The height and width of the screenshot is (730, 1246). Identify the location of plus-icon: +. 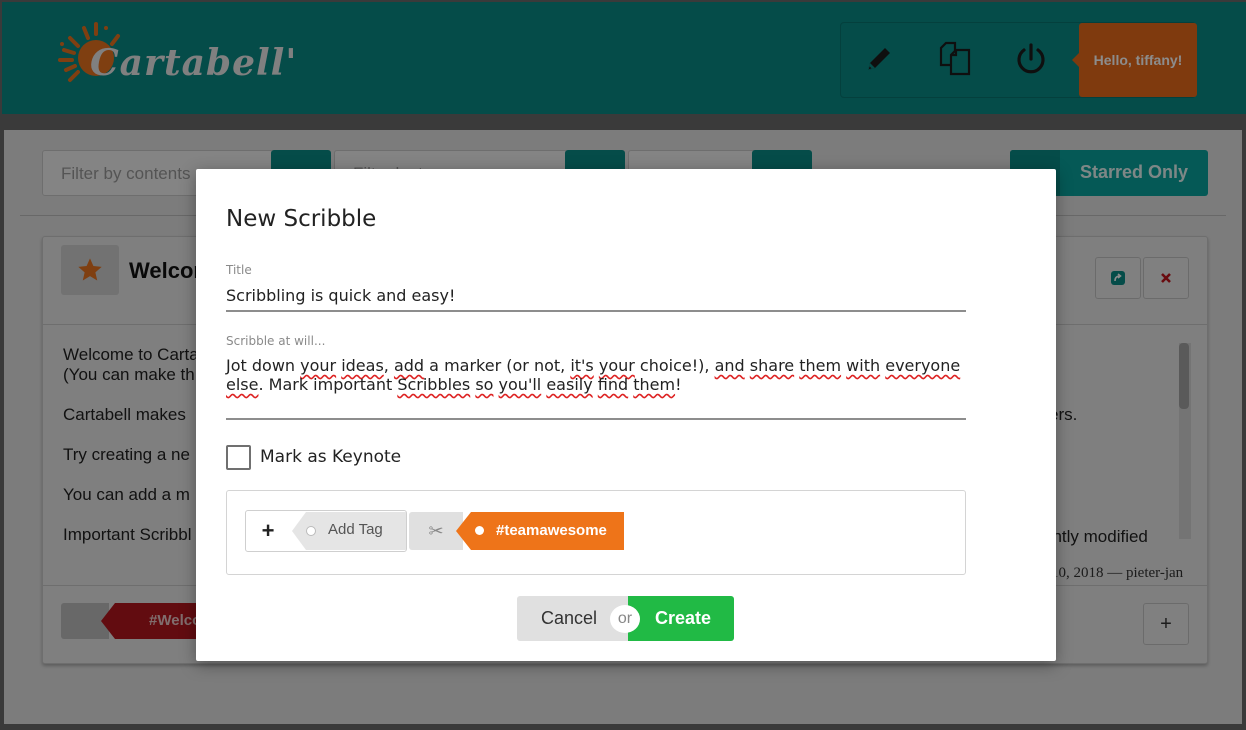
(268, 531).